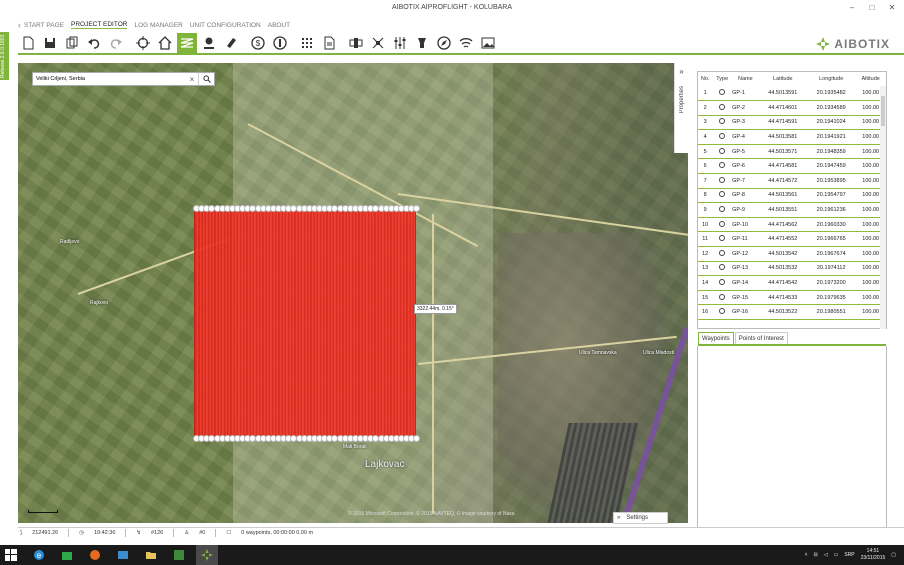 This screenshot has width=904, height=565. I want to click on properties-tab: Properties, so click(682, 99).